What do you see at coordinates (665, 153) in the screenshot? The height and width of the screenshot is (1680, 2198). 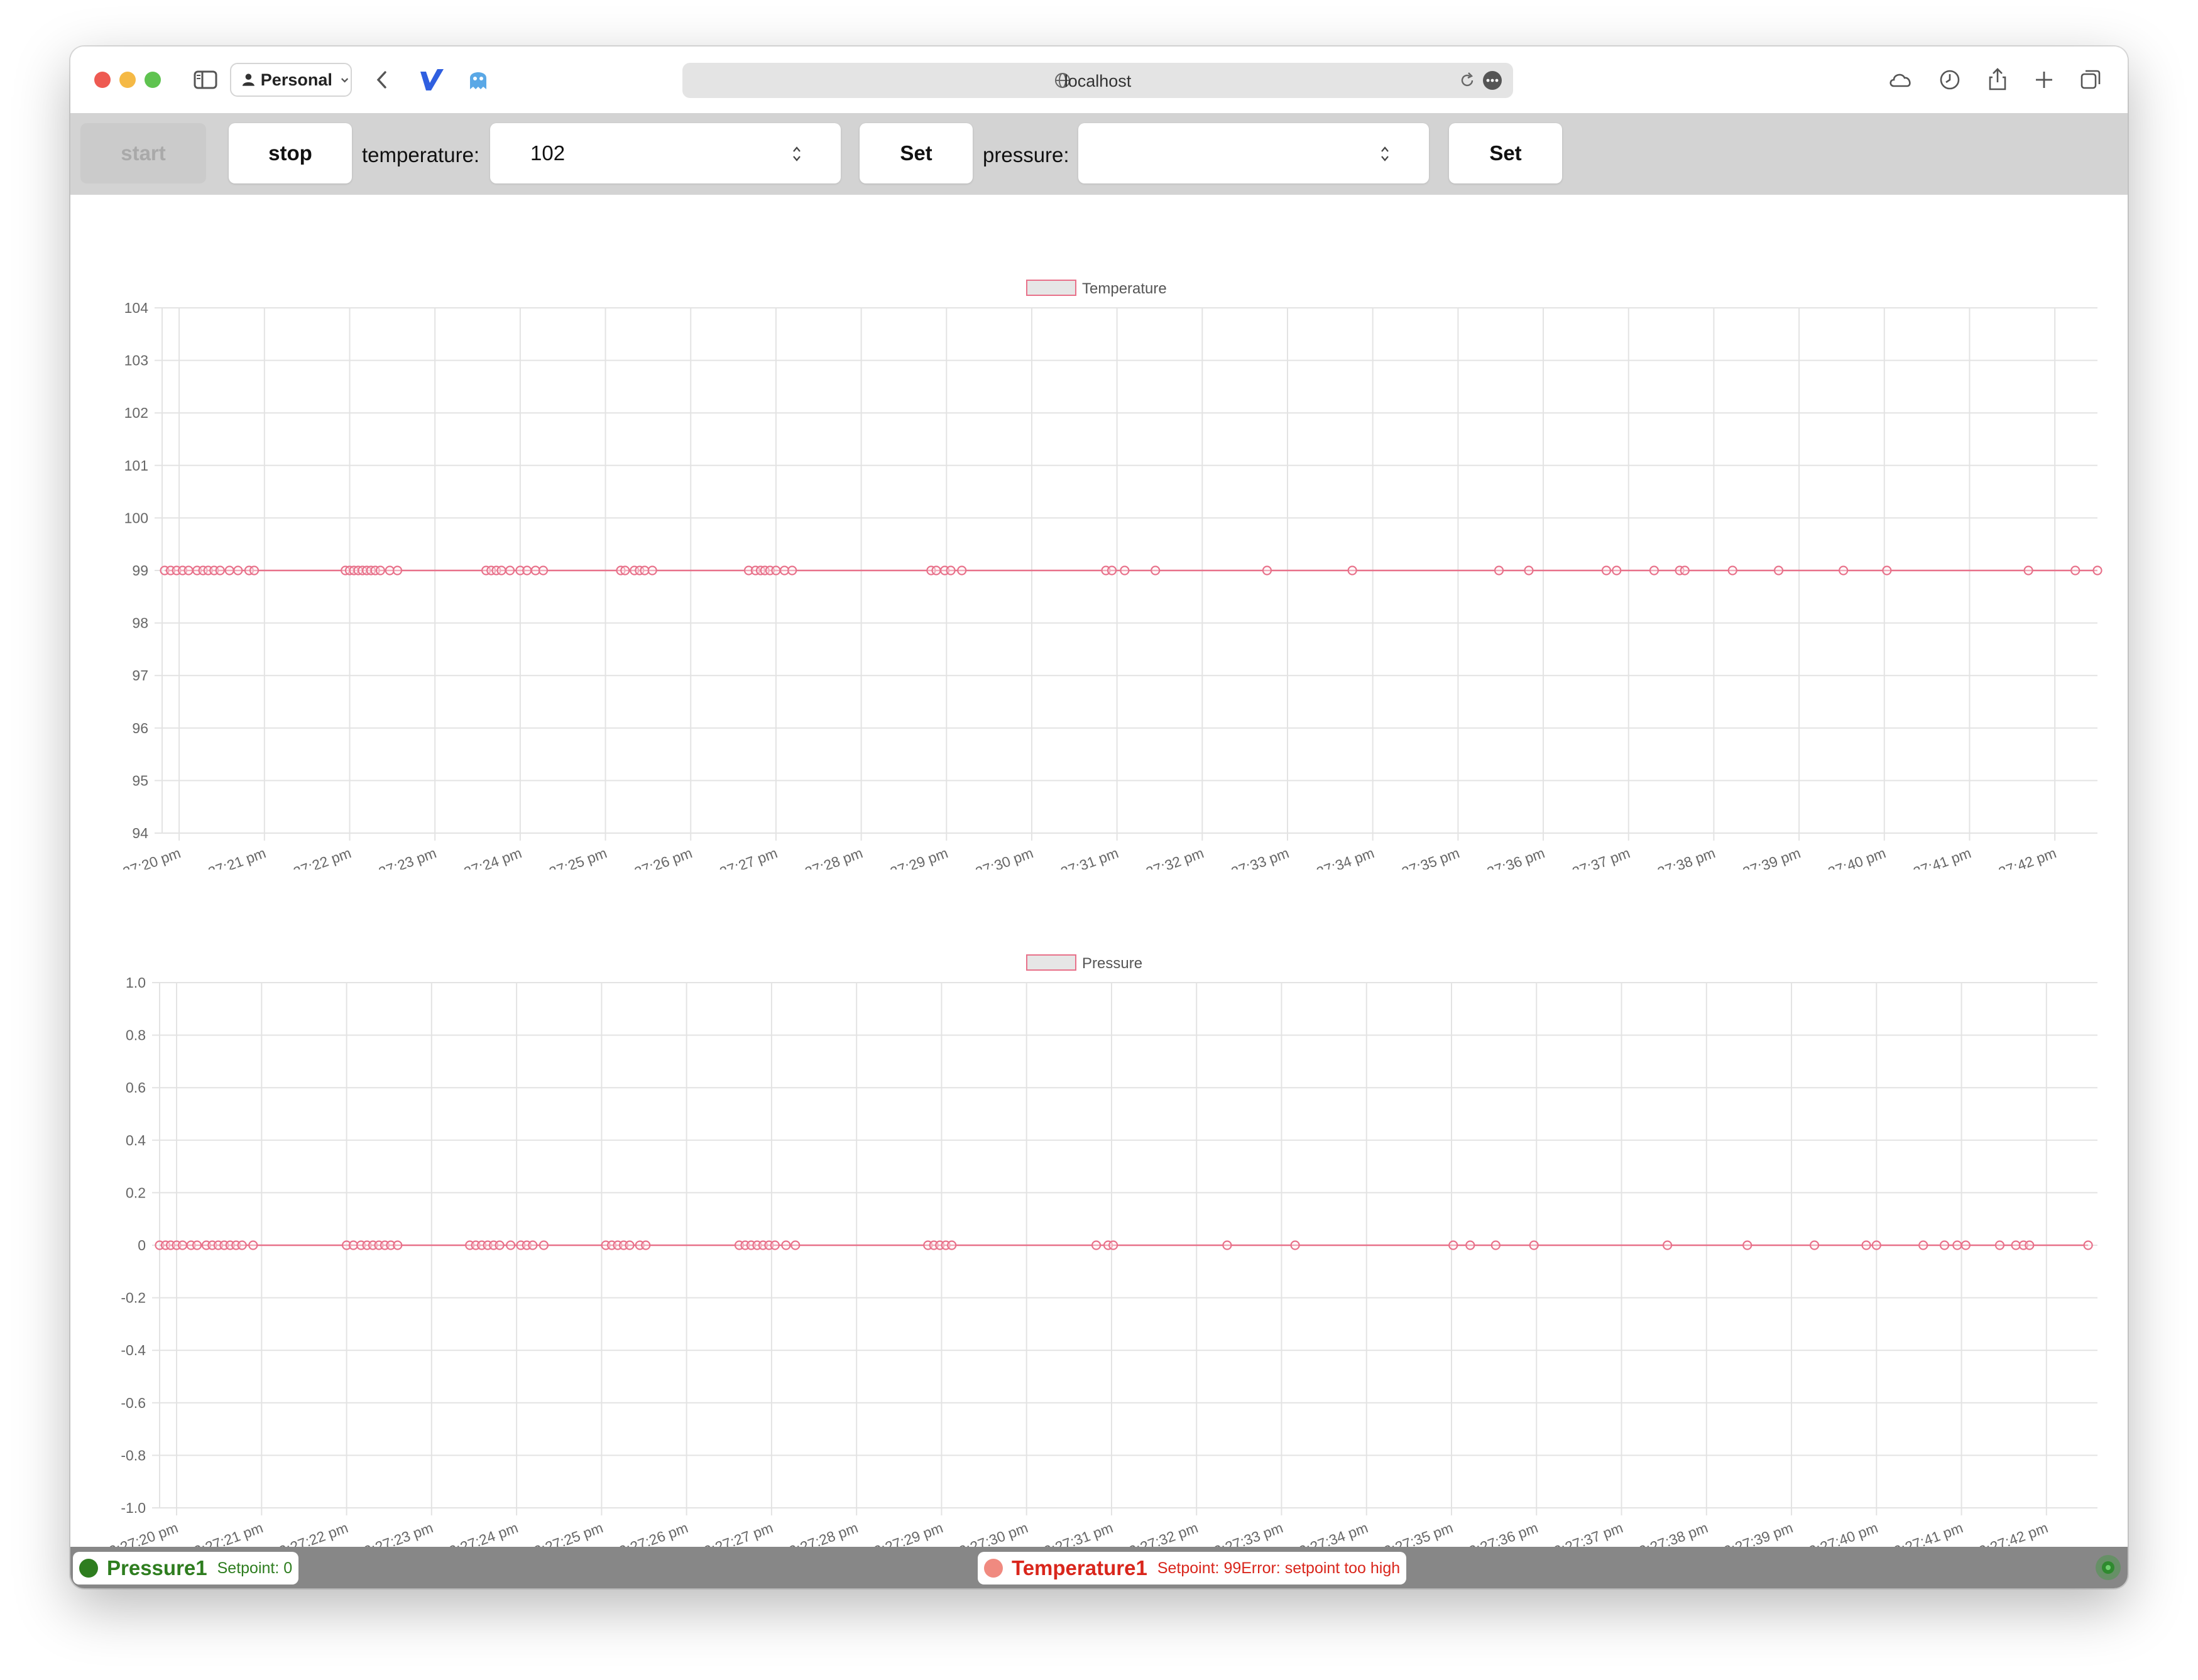 I see `temperature-input: 102` at bounding box center [665, 153].